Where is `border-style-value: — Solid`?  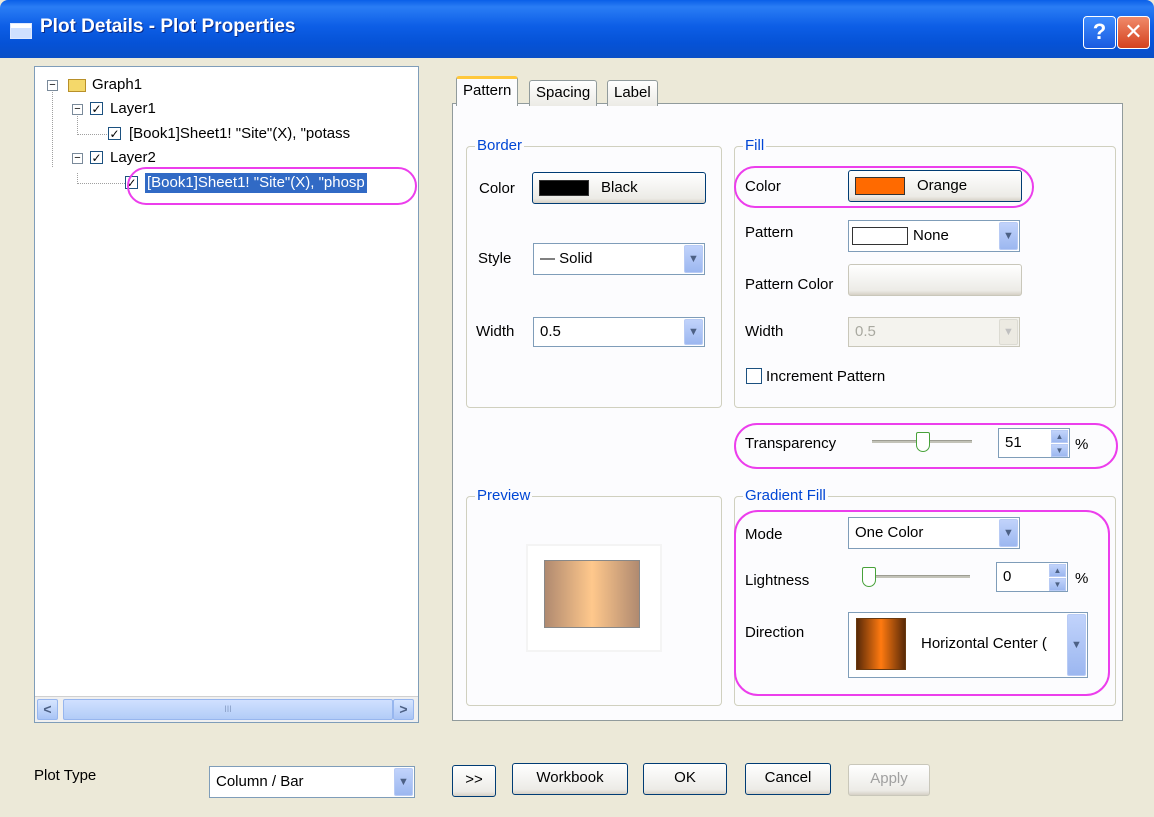 border-style-value: — Solid is located at coordinates (566, 258).